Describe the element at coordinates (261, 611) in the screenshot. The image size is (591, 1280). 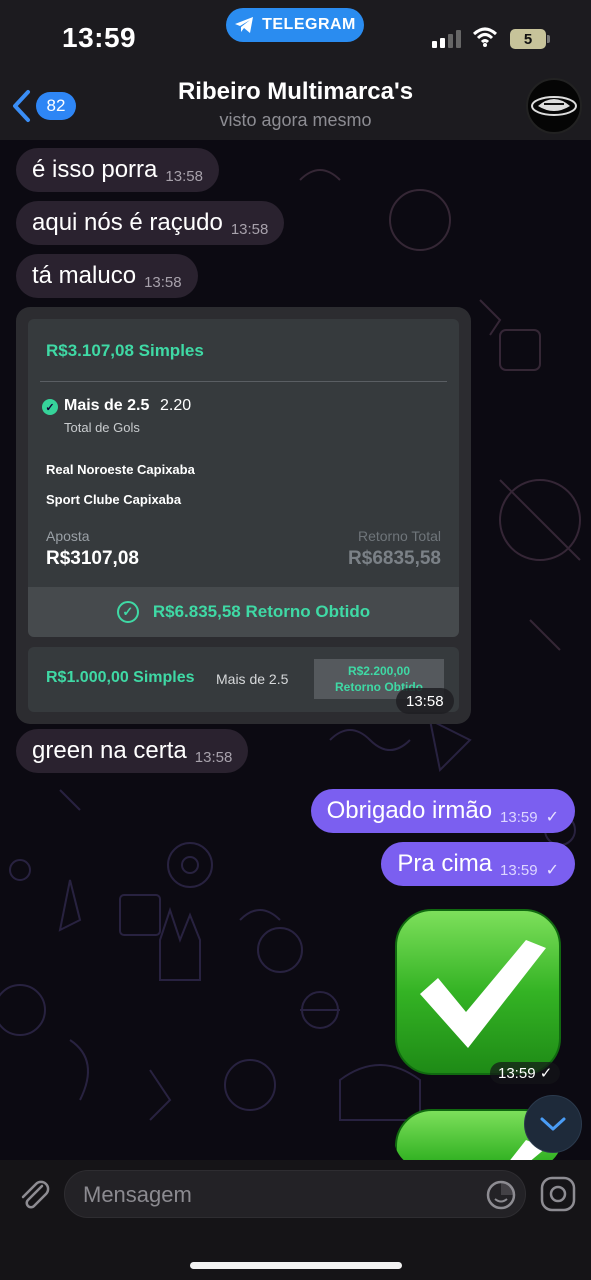
I see `result-text: R$6.835,58 Retorno Obtido` at that location.